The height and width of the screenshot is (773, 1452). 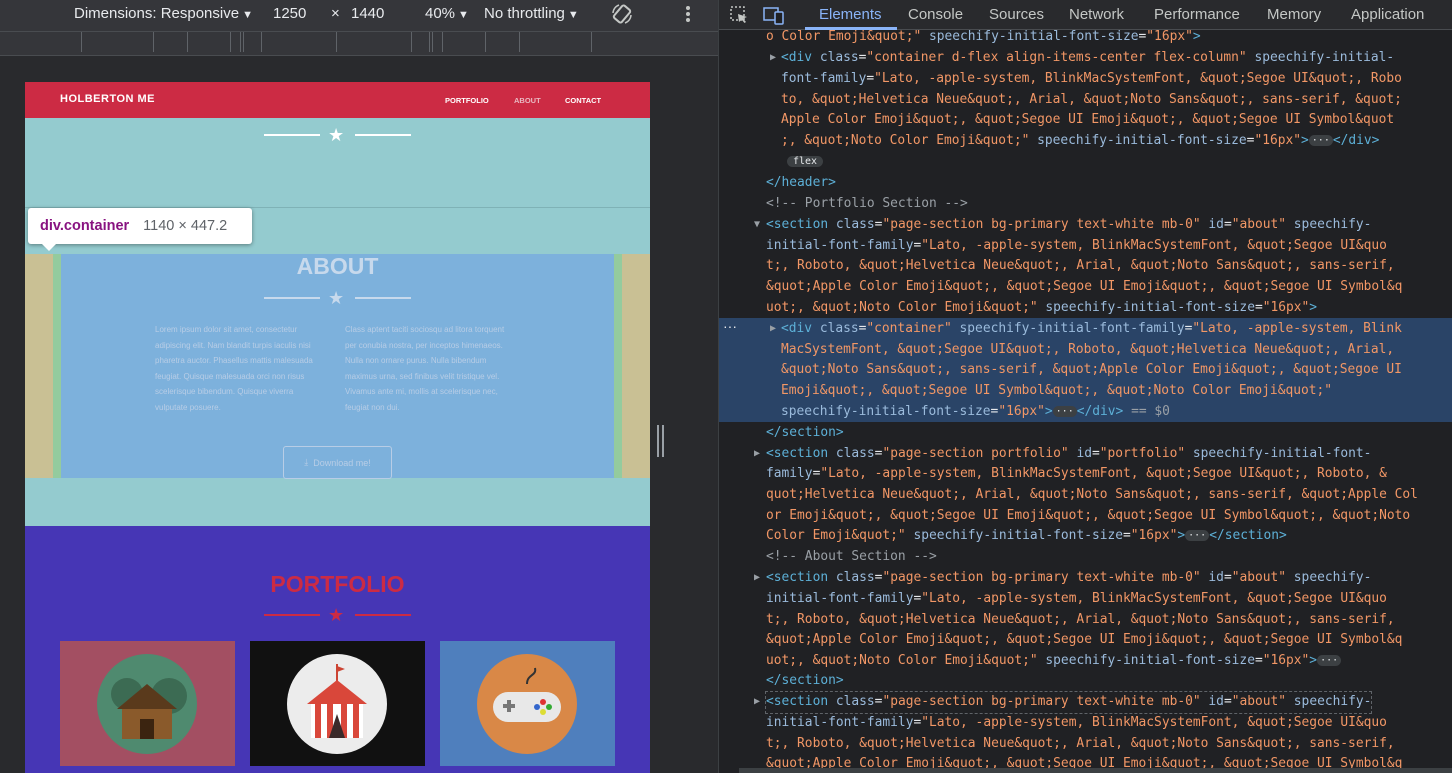 I want to click on portfolio-item-game, so click(x=527, y=703).